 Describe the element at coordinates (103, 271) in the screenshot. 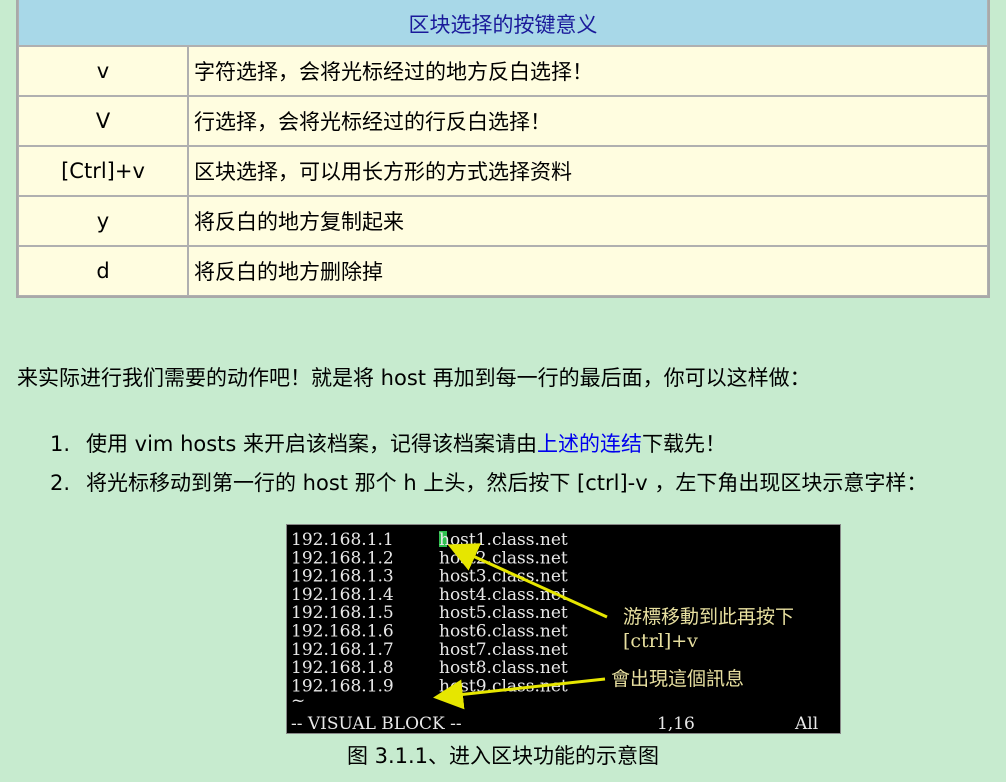

I see `key-cell: d` at that location.